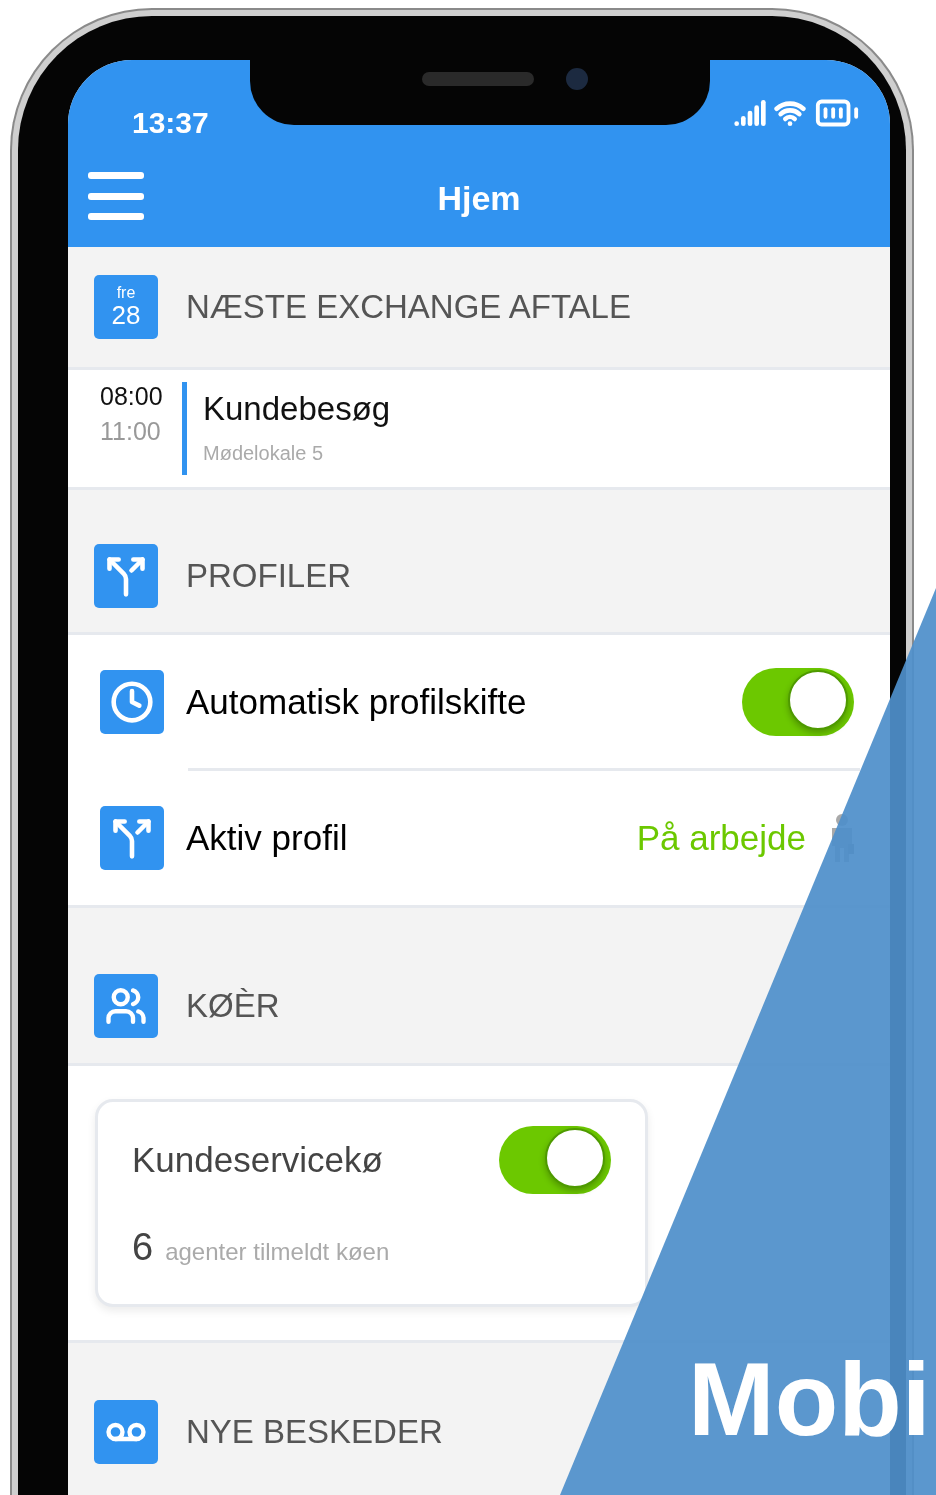 Image resolution: width=936 pixels, height=1495 pixels. Describe the element at coordinates (170, 123) in the screenshot. I see `status-time: 13:37` at that location.